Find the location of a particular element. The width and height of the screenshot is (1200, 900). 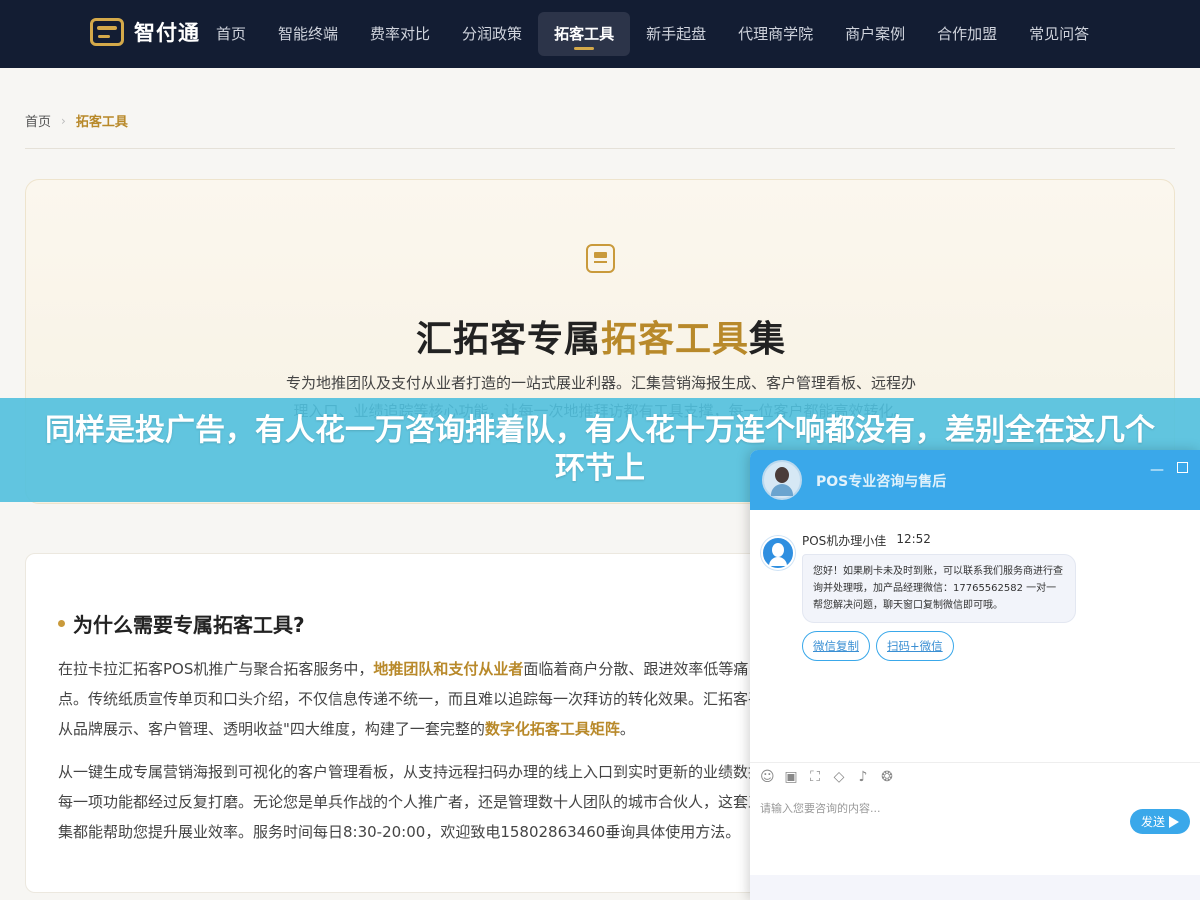

send-label: 发送 is located at coordinates (1152, 822).